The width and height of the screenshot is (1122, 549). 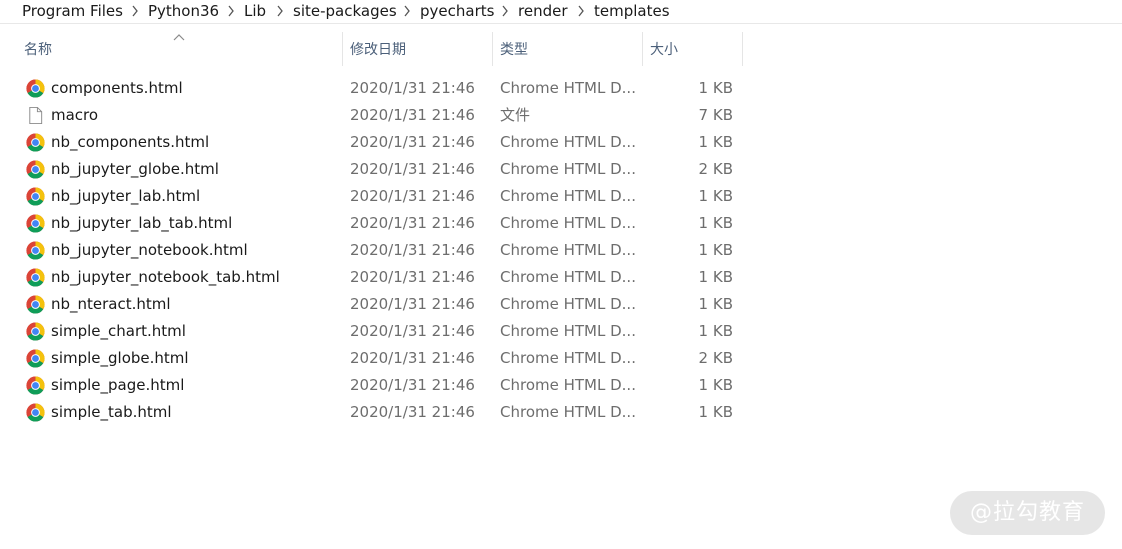 What do you see at coordinates (568, 50) in the screenshot?
I see `column-header-type: 类型` at bounding box center [568, 50].